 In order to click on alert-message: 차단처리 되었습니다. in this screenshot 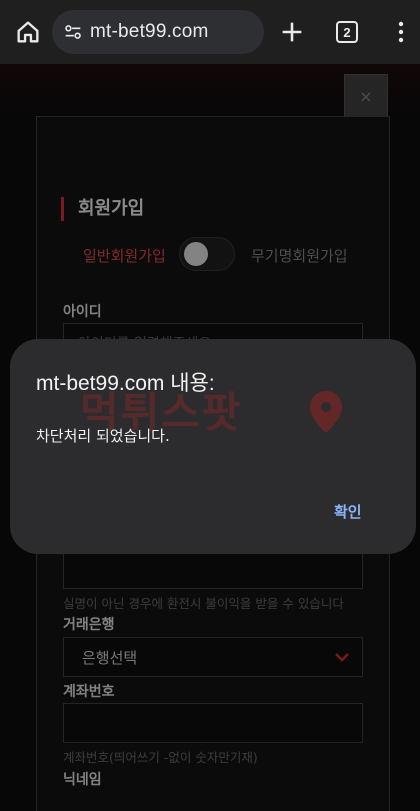, I will do `click(103, 436)`.